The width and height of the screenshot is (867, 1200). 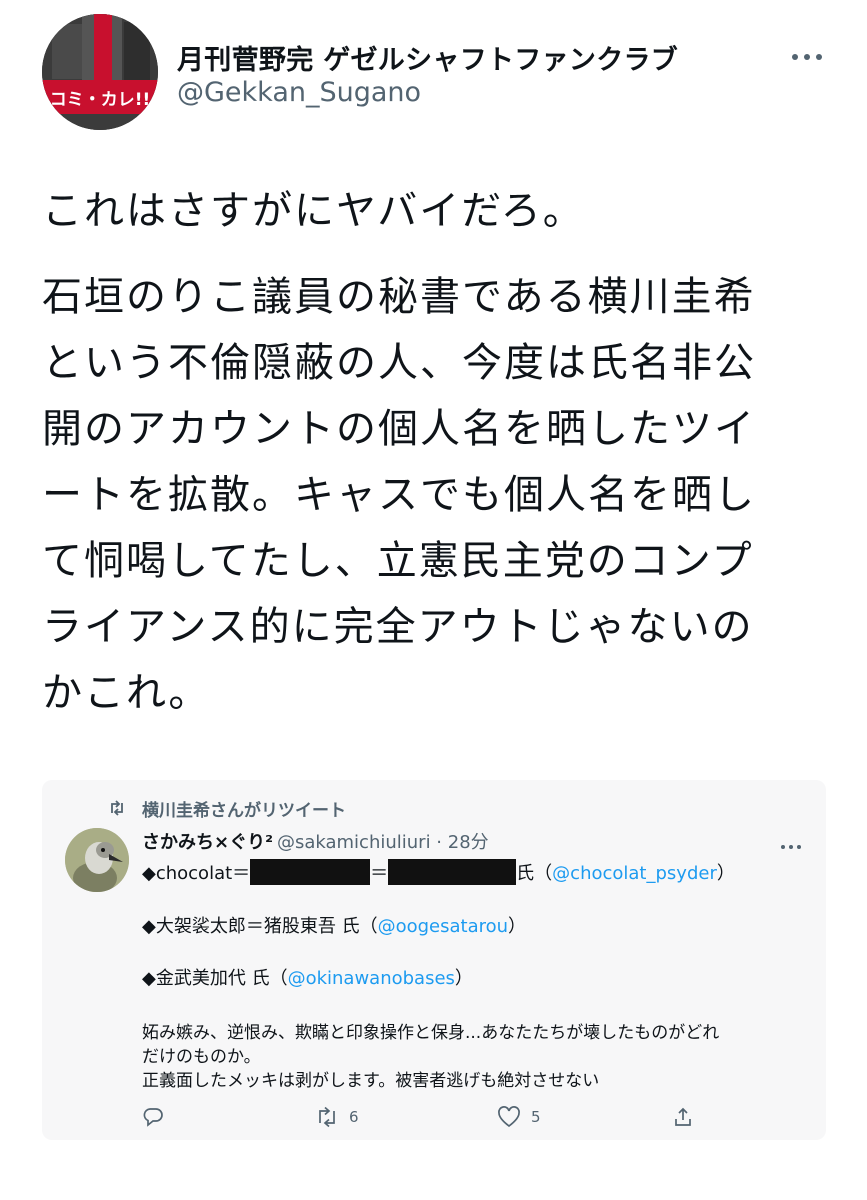 I want to click on bird-avatar-image, so click(x=97, y=860).